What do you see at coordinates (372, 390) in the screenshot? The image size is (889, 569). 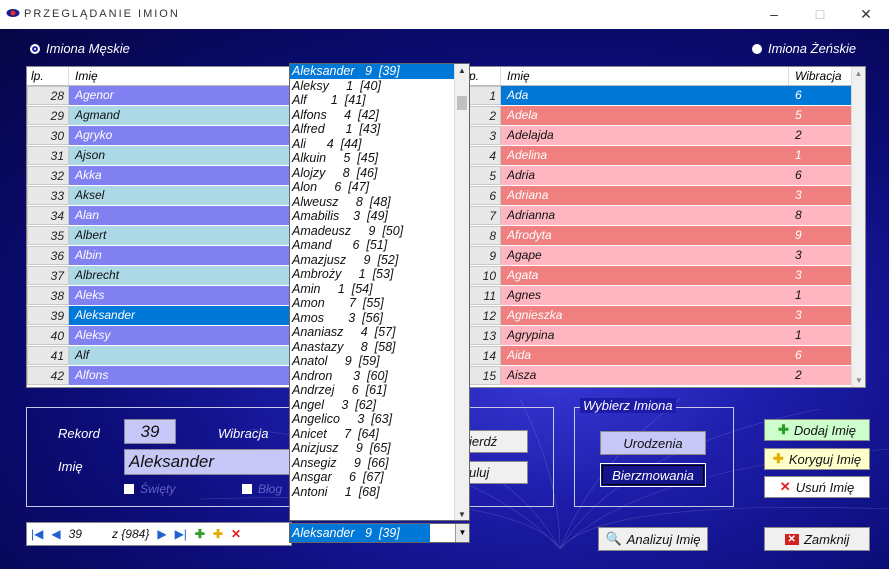 I see `dropdown-item: Andrzej 6 [61]` at bounding box center [372, 390].